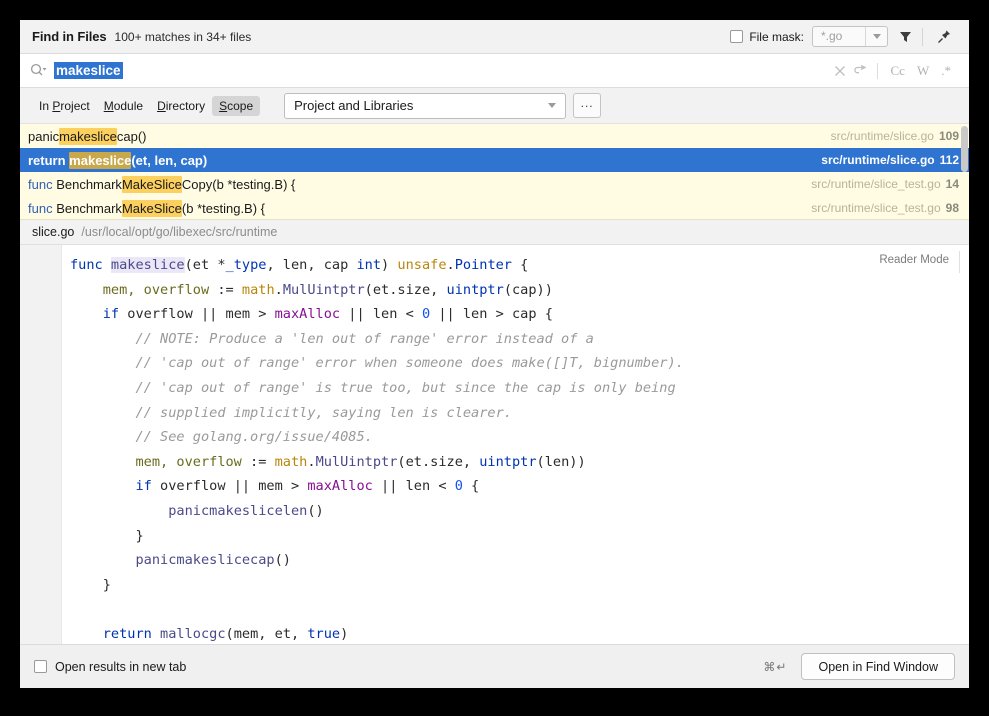 The width and height of the screenshot is (989, 716). I want to click on results-scrollbar-thumb, so click(964, 149).